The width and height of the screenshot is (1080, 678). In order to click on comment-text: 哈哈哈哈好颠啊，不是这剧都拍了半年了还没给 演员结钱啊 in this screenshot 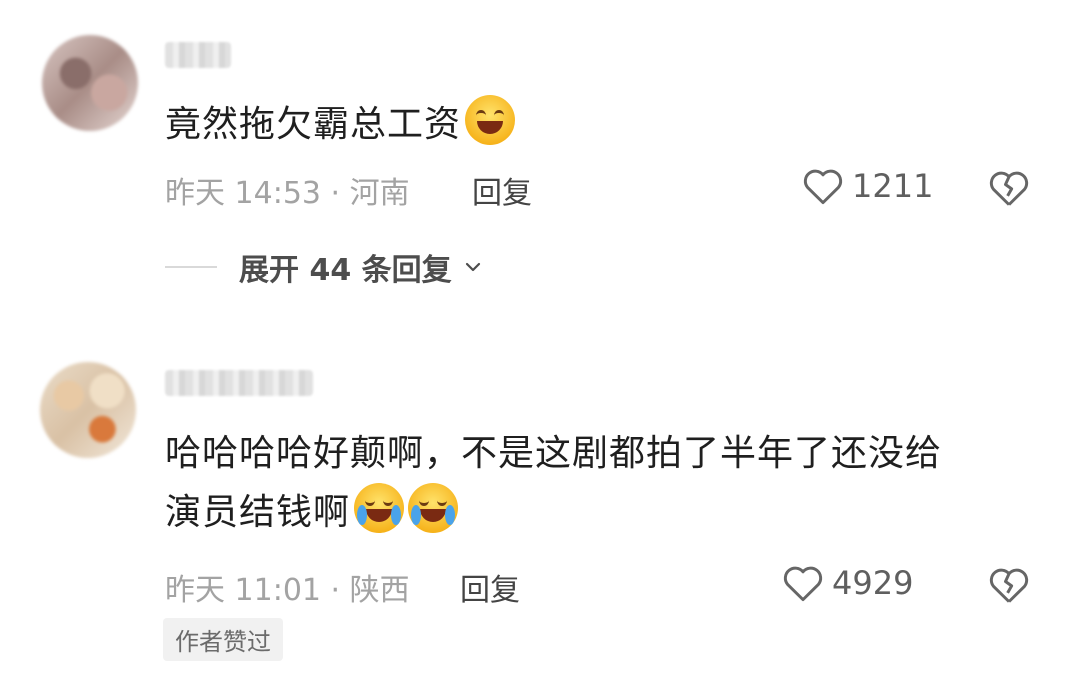, I will do `click(553, 483)`.